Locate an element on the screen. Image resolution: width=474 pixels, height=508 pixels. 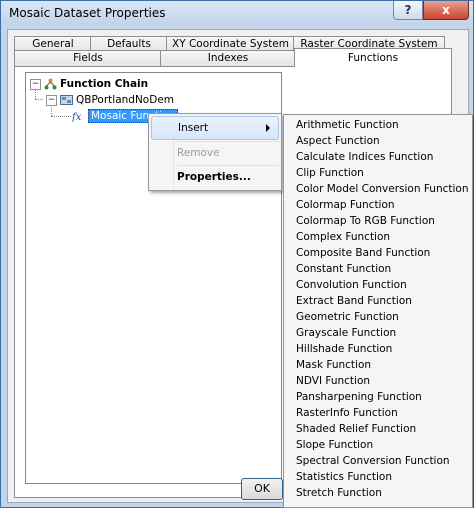
tree-node-function-chain: − Function Chain is located at coordinates (89, 84).